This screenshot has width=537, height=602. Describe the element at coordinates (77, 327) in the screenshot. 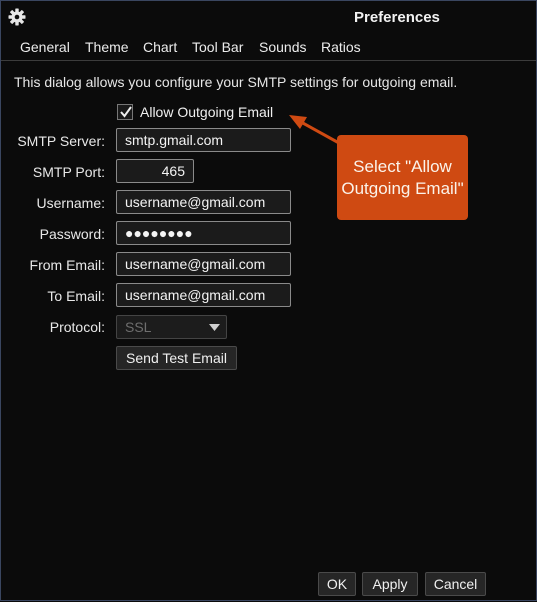

I see `protocol-label: Protocol:` at that location.